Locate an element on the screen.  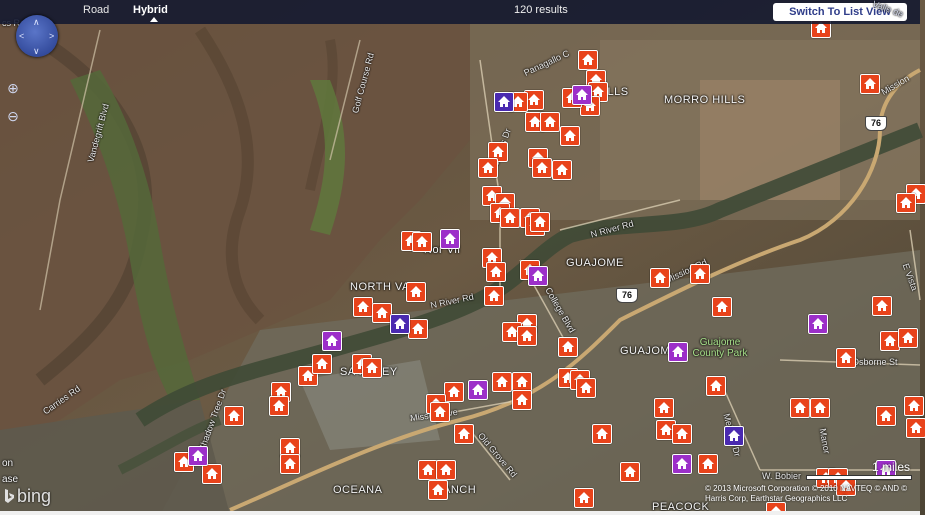
bing-logo: bing is located at coordinates (27, 496).